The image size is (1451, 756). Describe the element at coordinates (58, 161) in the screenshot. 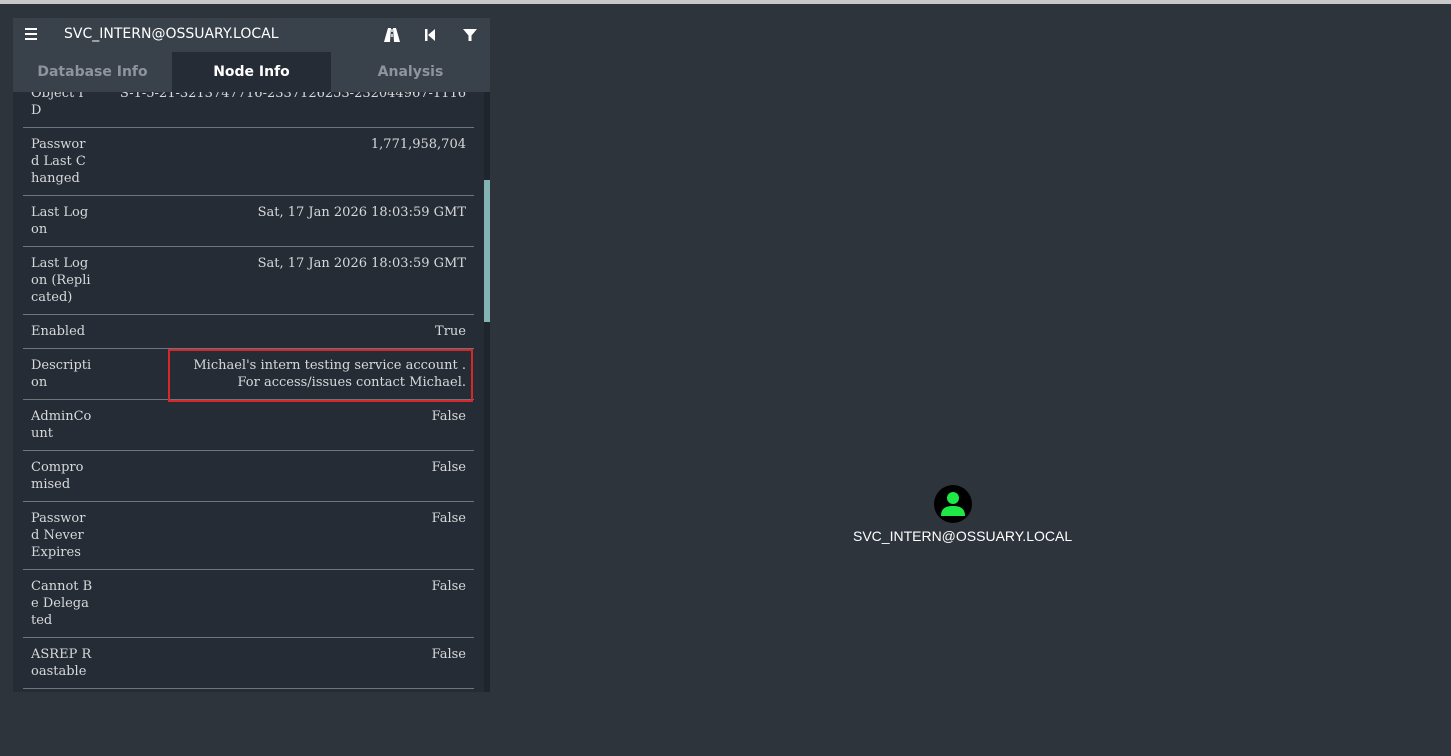

I see `property-label: Password Last Changed` at that location.